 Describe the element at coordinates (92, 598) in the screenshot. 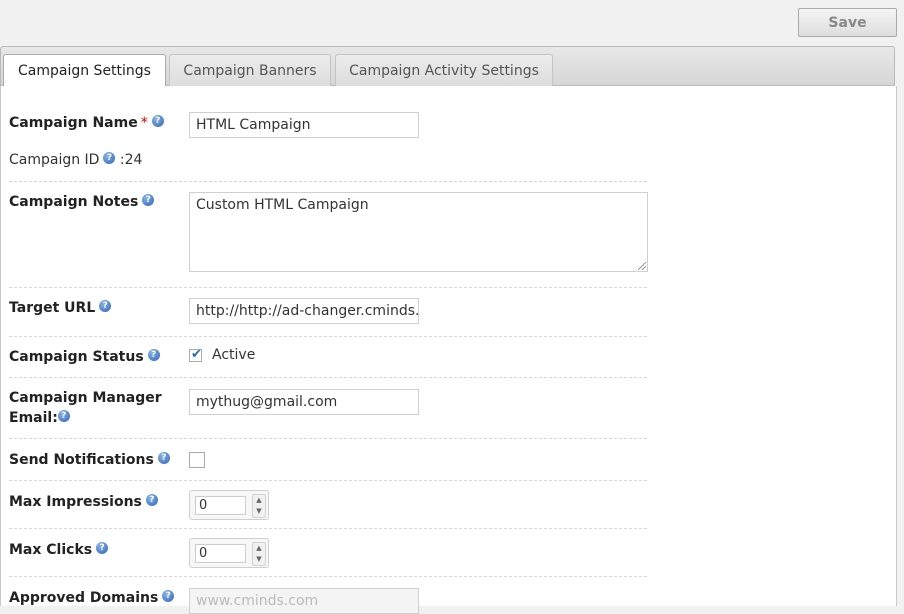

I see `approved-domains-label: Approved Domains?` at that location.